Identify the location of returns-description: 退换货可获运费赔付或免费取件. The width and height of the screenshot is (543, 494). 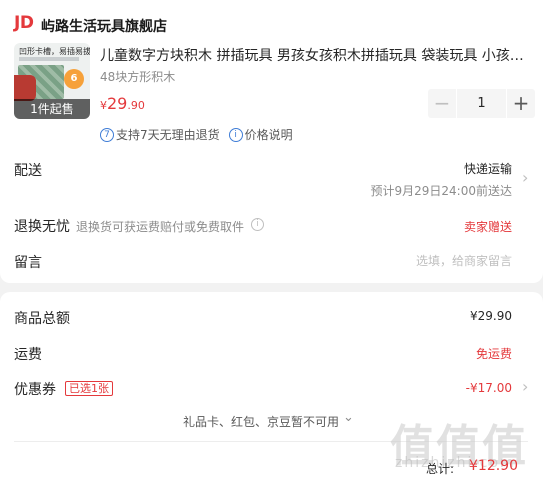
(160, 227).